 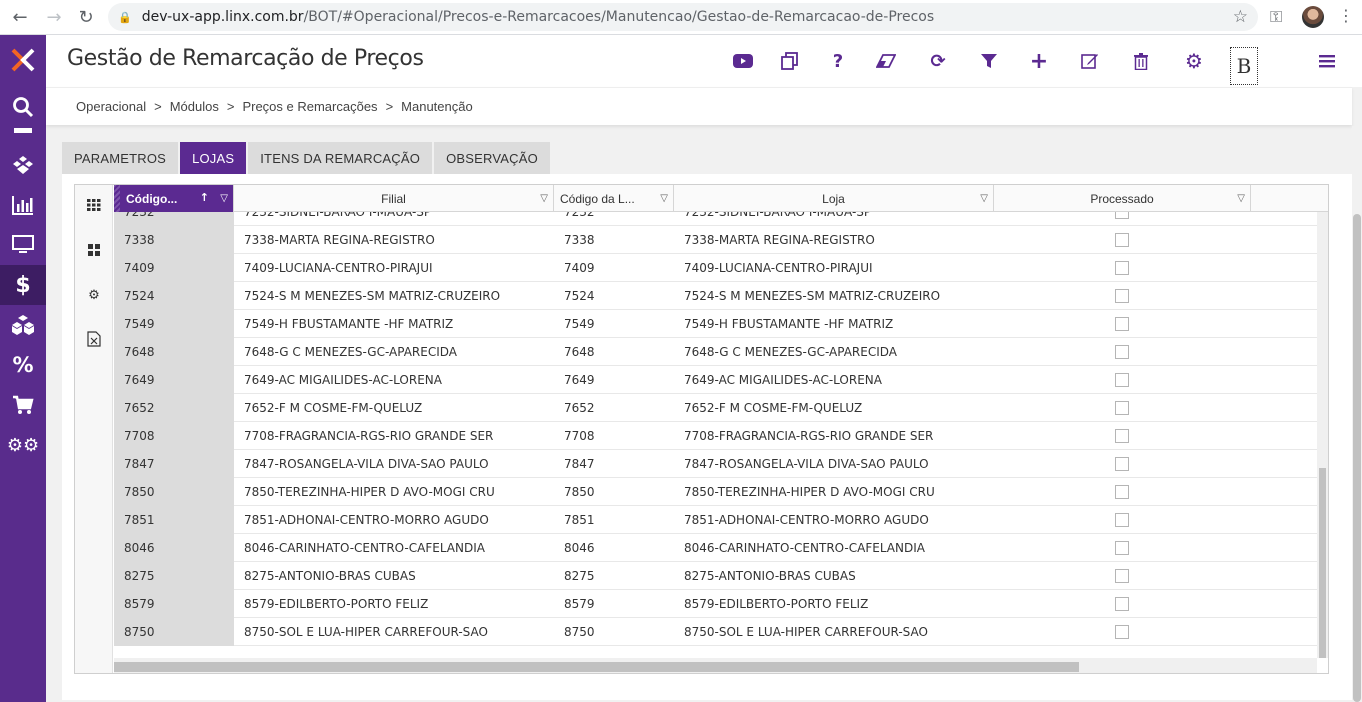 I want to click on cell-loja: 7708-FRAGRANCIA-RGS-RIO GRANDE SER, so click(x=809, y=436).